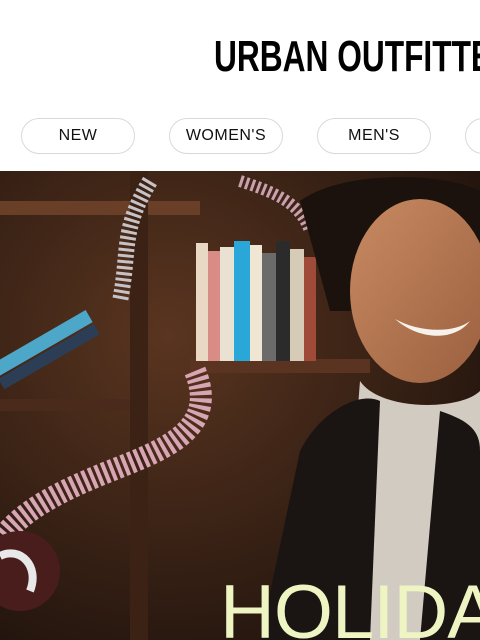  What do you see at coordinates (347, 57) in the screenshot?
I see `urban-outfitters-logo: URBAN OUTFITTERS` at bounding box center [347, 57].